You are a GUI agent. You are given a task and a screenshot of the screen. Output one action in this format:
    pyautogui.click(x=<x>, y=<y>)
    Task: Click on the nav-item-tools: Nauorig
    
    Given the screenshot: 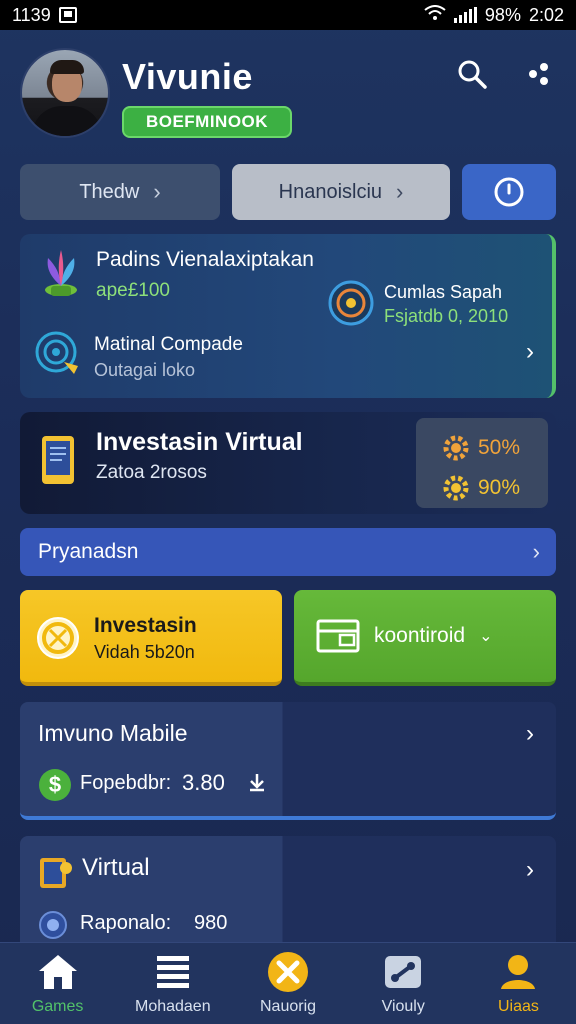 What is the action you would take?
    pyautogui.click(x=287, y=983)
    